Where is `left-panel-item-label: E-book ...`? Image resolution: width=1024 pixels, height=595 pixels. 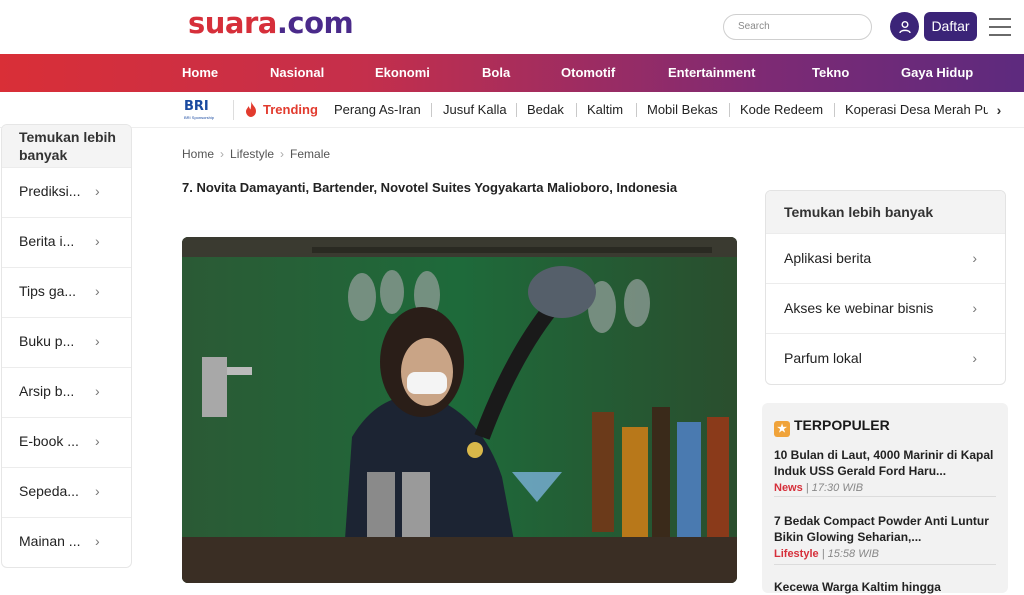 left-panel-item-label: E-book ... is located at coordinates (49, 441).